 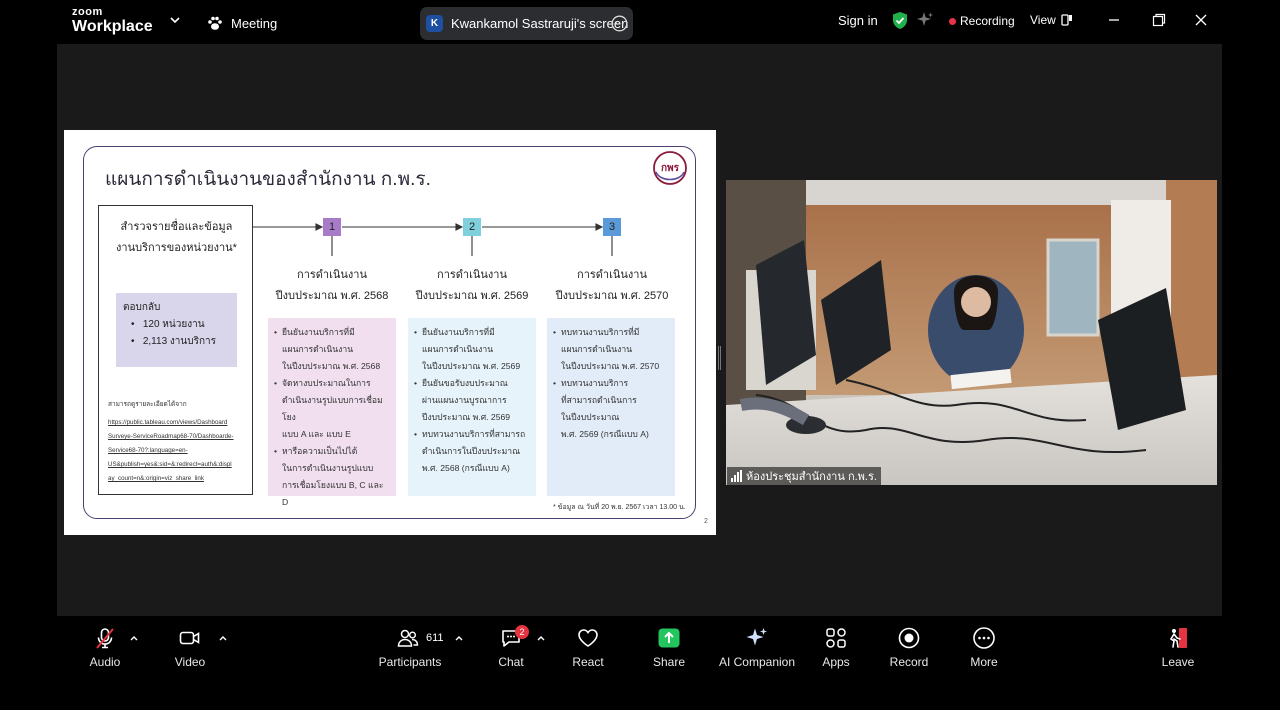 I want to click on record-label: Record, so click(x=909, y=662).